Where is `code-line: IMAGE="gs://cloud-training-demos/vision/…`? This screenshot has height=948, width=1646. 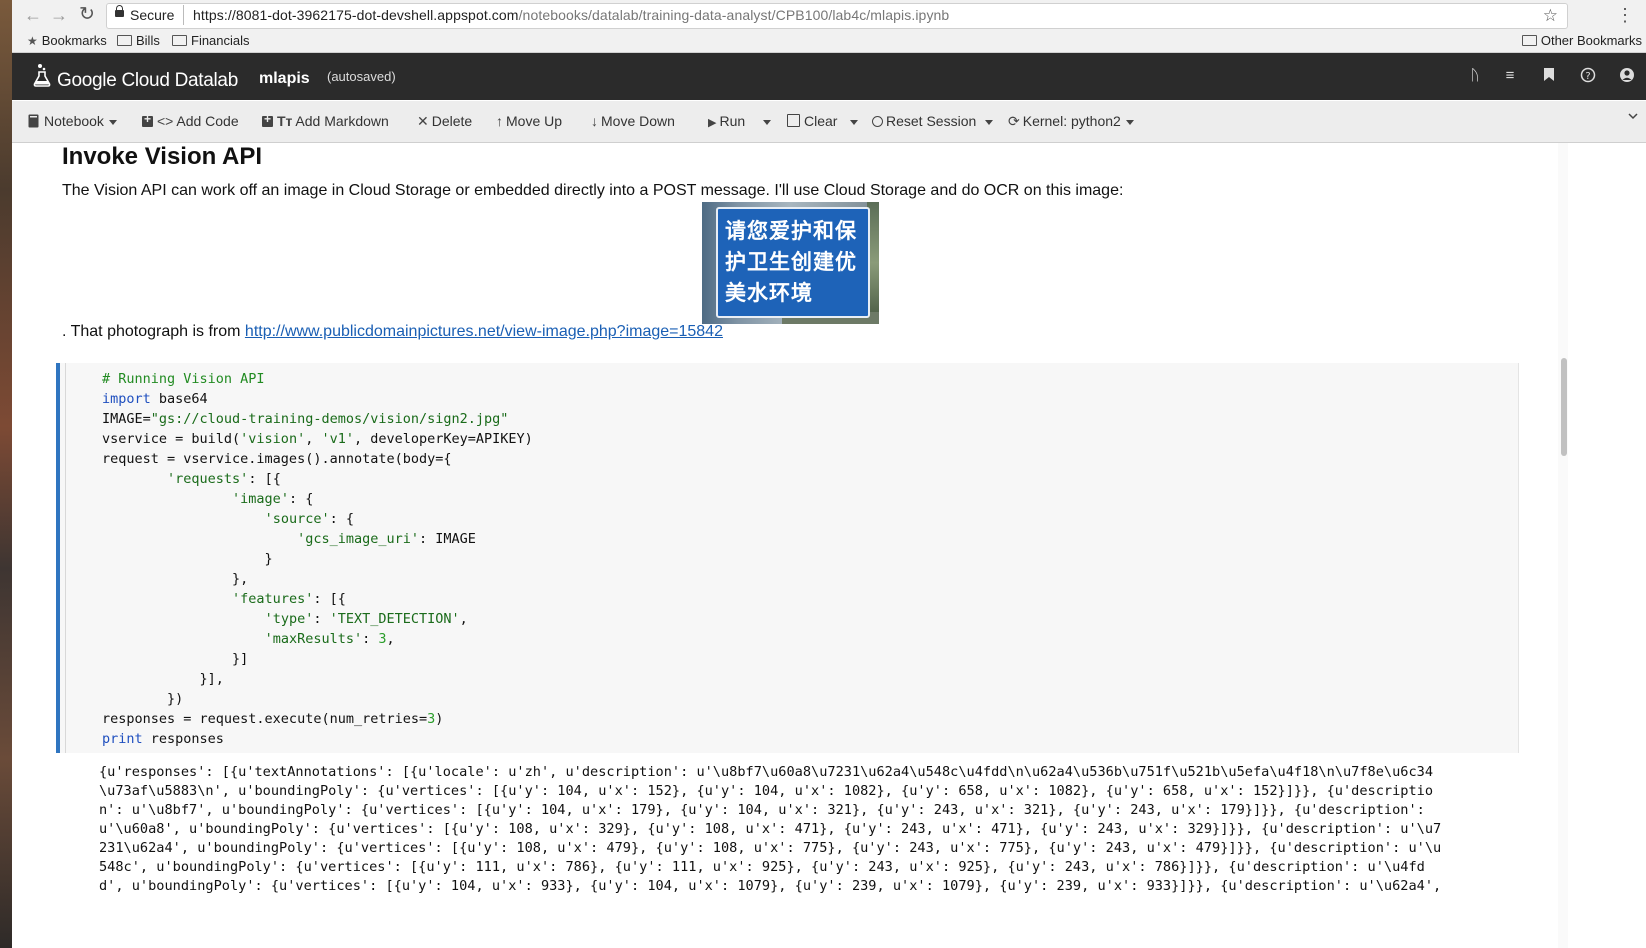
code-line: IMAGE="gs://cloud-training-demos/vision/… is located at coordinates (305, 419).